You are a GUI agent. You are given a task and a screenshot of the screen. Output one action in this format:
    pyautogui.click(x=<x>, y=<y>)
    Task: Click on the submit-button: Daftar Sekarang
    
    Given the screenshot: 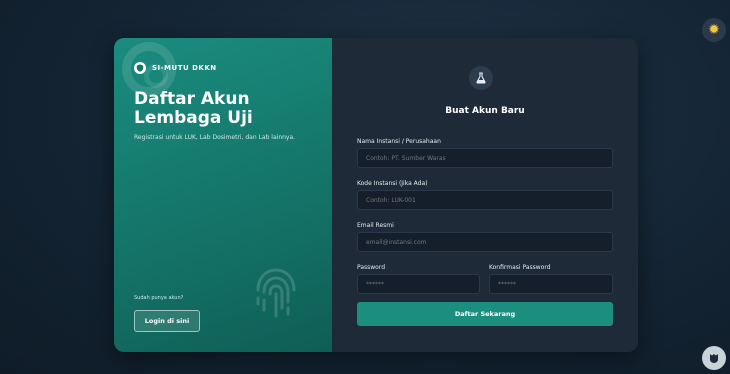 What is the action you would take?
    pyautogui.click(x=485, y=314)
    